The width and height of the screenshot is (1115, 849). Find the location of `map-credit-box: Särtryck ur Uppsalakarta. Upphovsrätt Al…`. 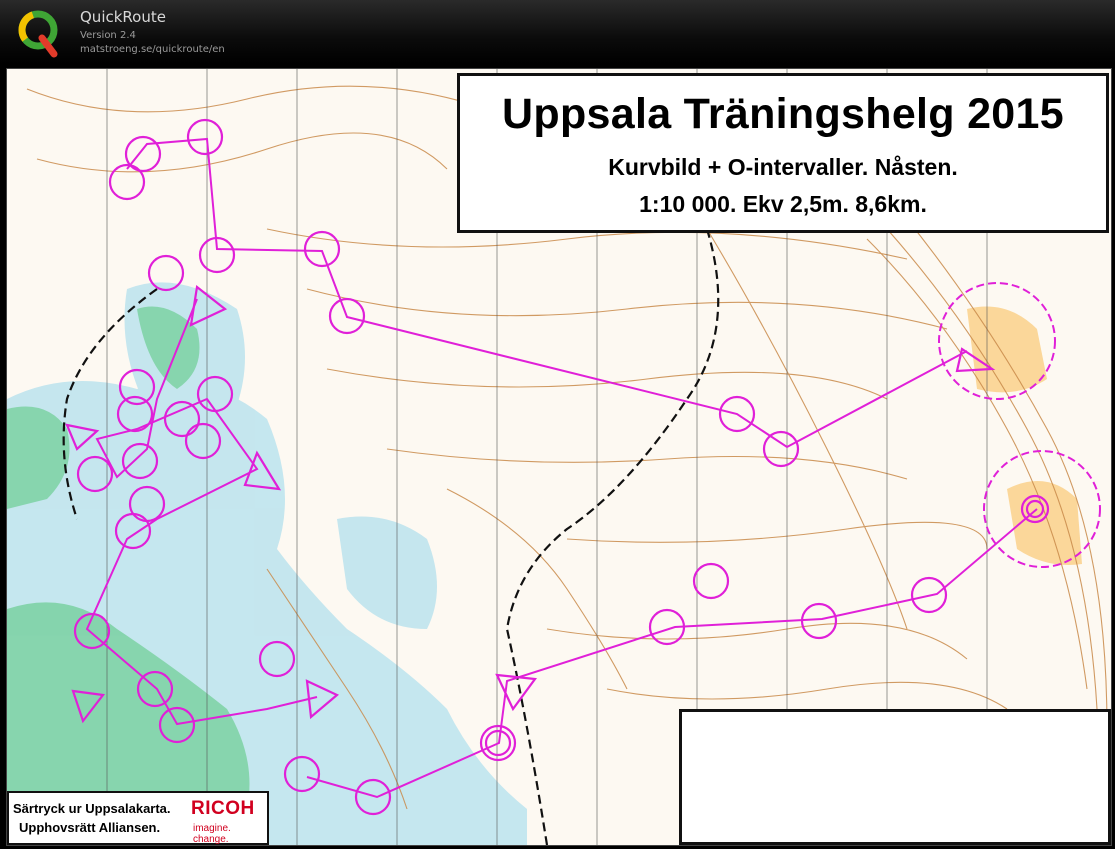

map-credit-box: Särtryck ur Uppsalakarta. Upphovsrätt Al… is located at coordinates (138, 818).